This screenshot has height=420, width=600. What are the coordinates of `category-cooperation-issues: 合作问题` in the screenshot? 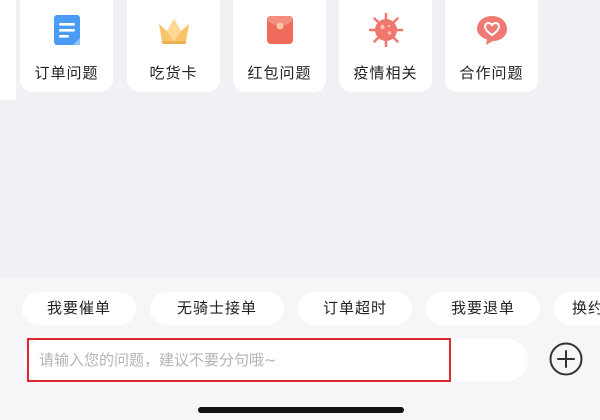 It's located at (491, 46).